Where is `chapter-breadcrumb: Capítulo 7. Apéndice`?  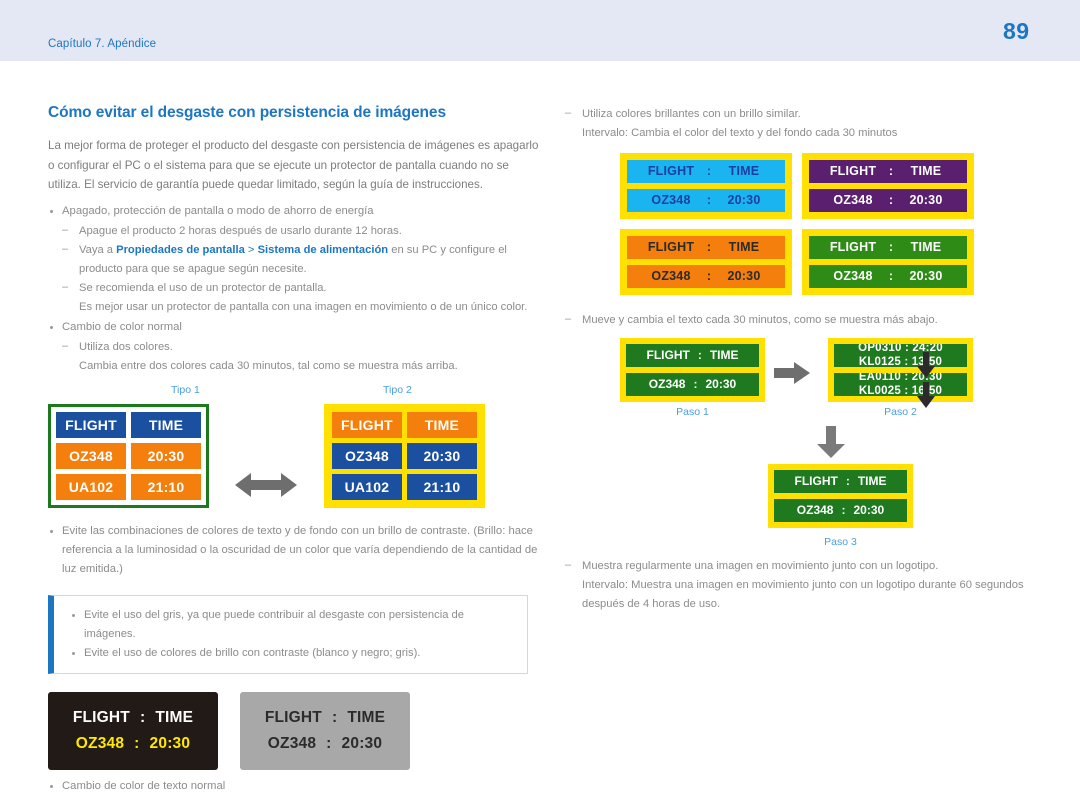 chapter-breadcrumb: Capítulo 7. Apéndice is located at coordinates (102, 44).